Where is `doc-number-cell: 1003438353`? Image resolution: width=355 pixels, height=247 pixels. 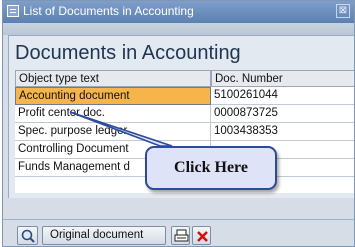 doc-number-cell: 1003438353 is located at coordinates (282, 132).